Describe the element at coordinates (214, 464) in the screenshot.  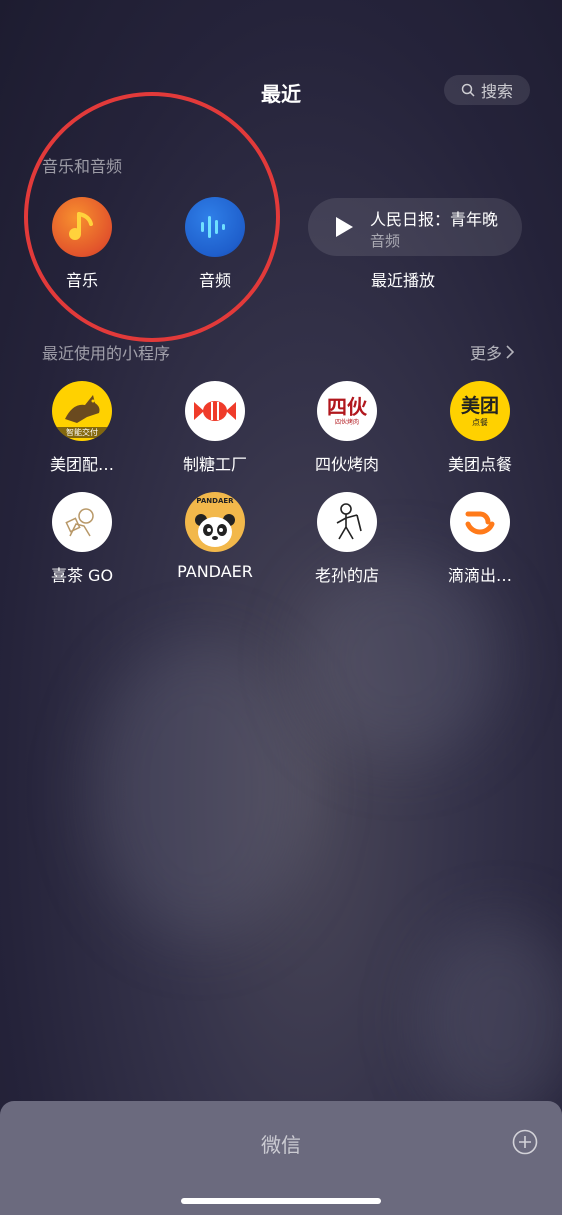
I see `mini-program-label: 制糖工厂` at that location.